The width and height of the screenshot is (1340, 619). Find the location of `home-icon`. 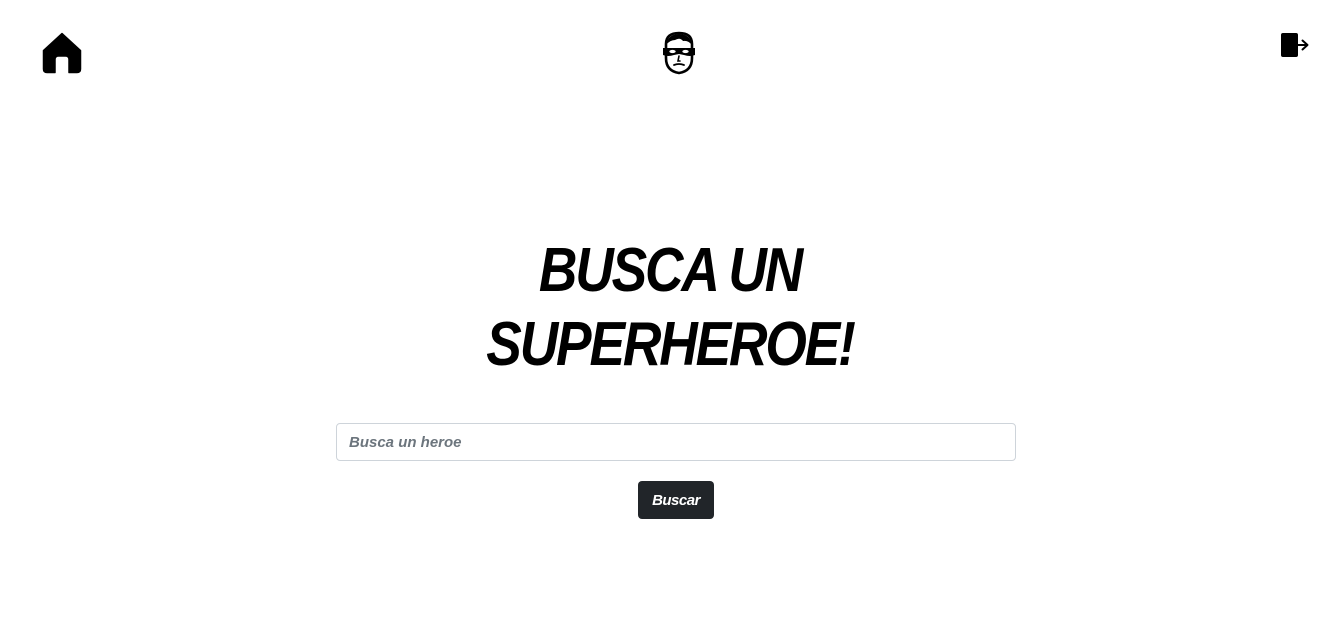

home-icon is located at coordinates (62, 53).